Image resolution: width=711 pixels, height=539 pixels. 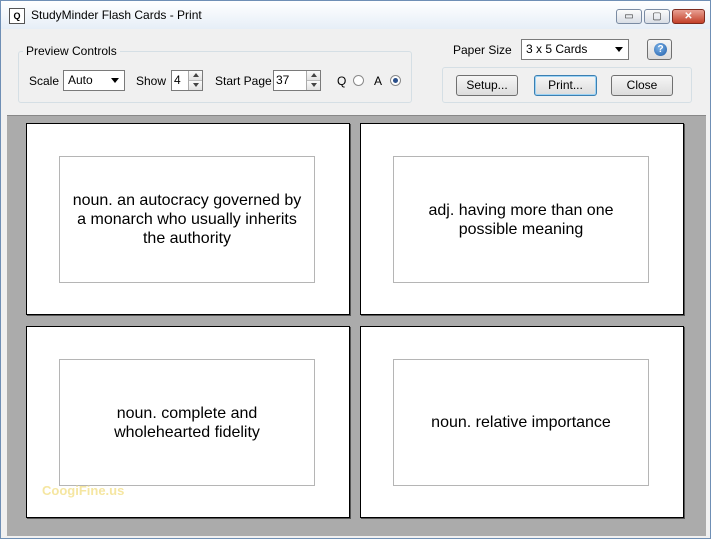 I want to click on watermark: CoogiFine.us, so click(x=83, y=490).